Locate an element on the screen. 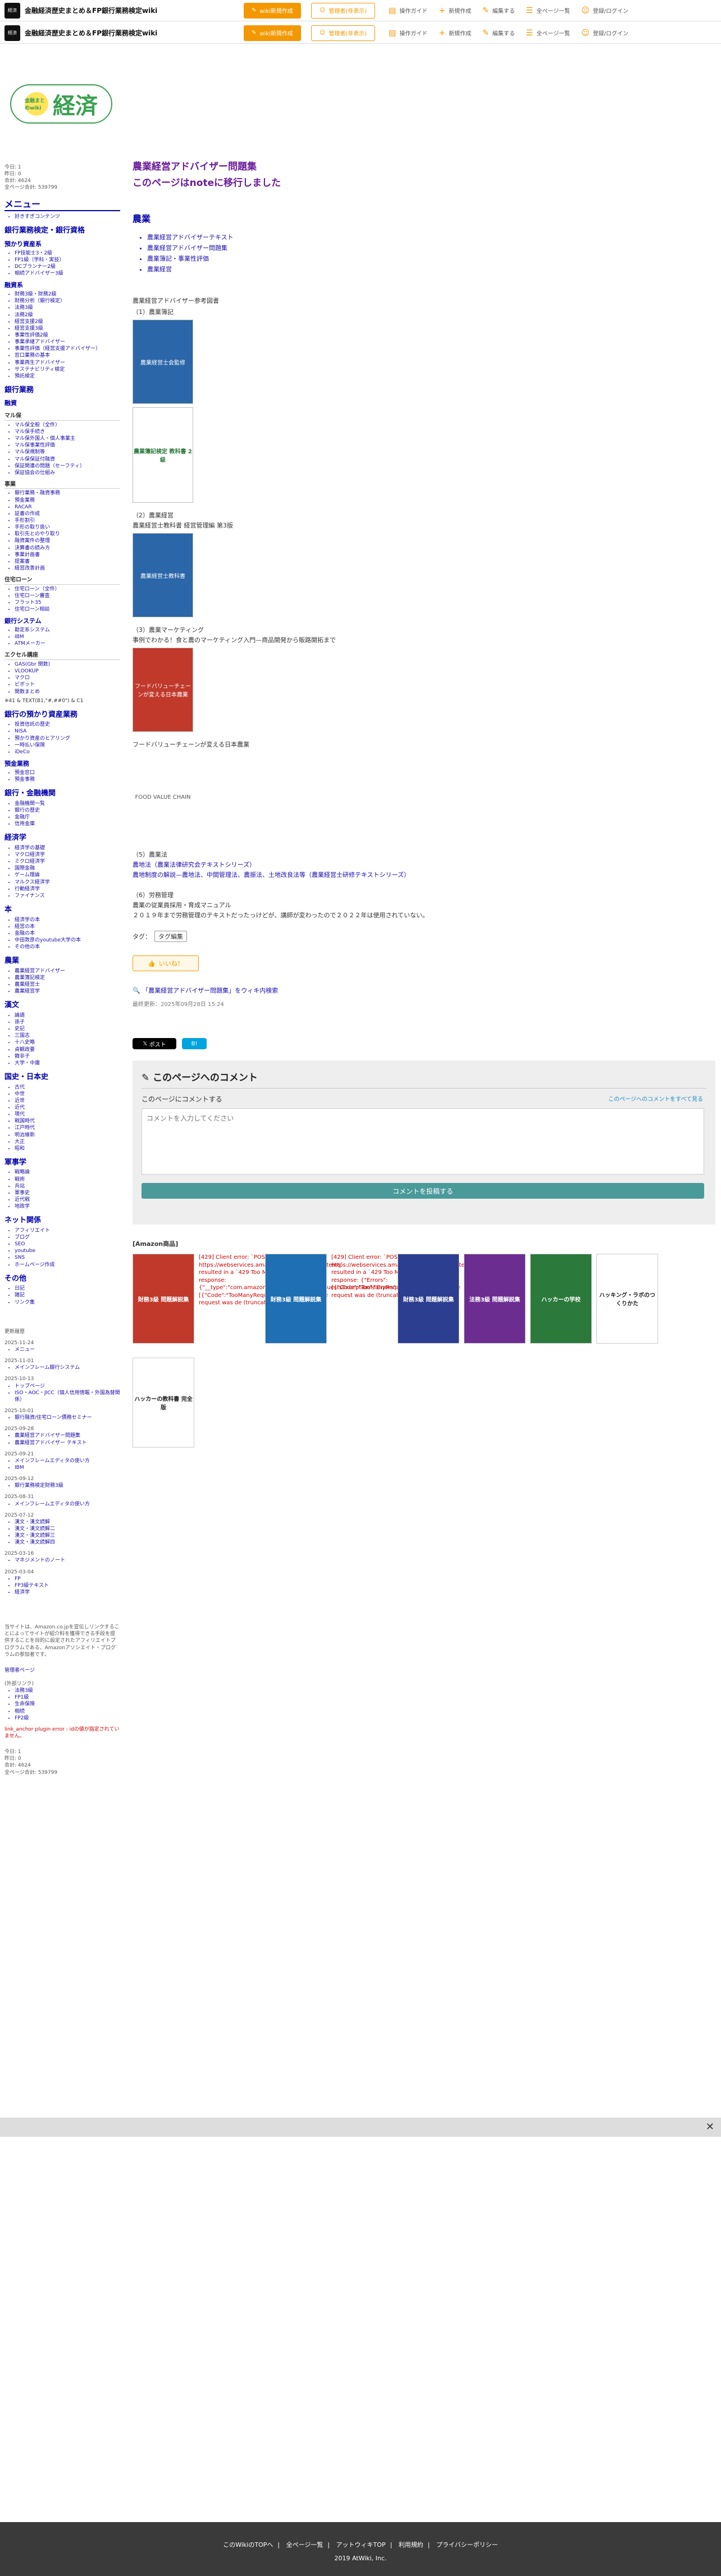 Image resolution: width=721 pixels, height=2576 pixels. sidebar-link: 経営改善計画 is located at coordinates (68, 568).